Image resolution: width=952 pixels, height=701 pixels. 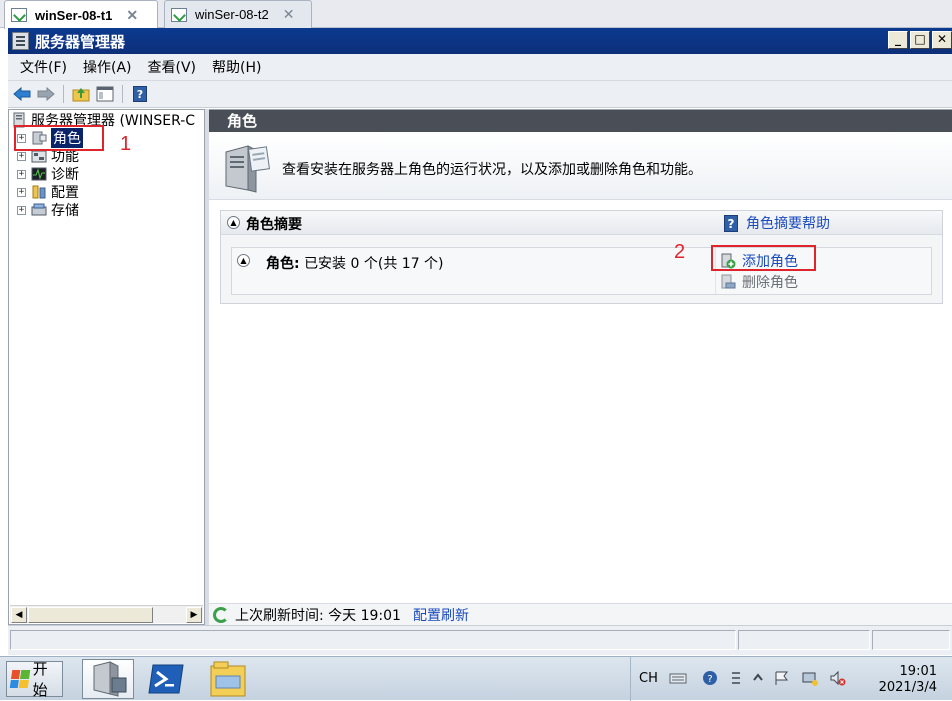 I want to click on configuration-icon, so click(x=39, y=192).